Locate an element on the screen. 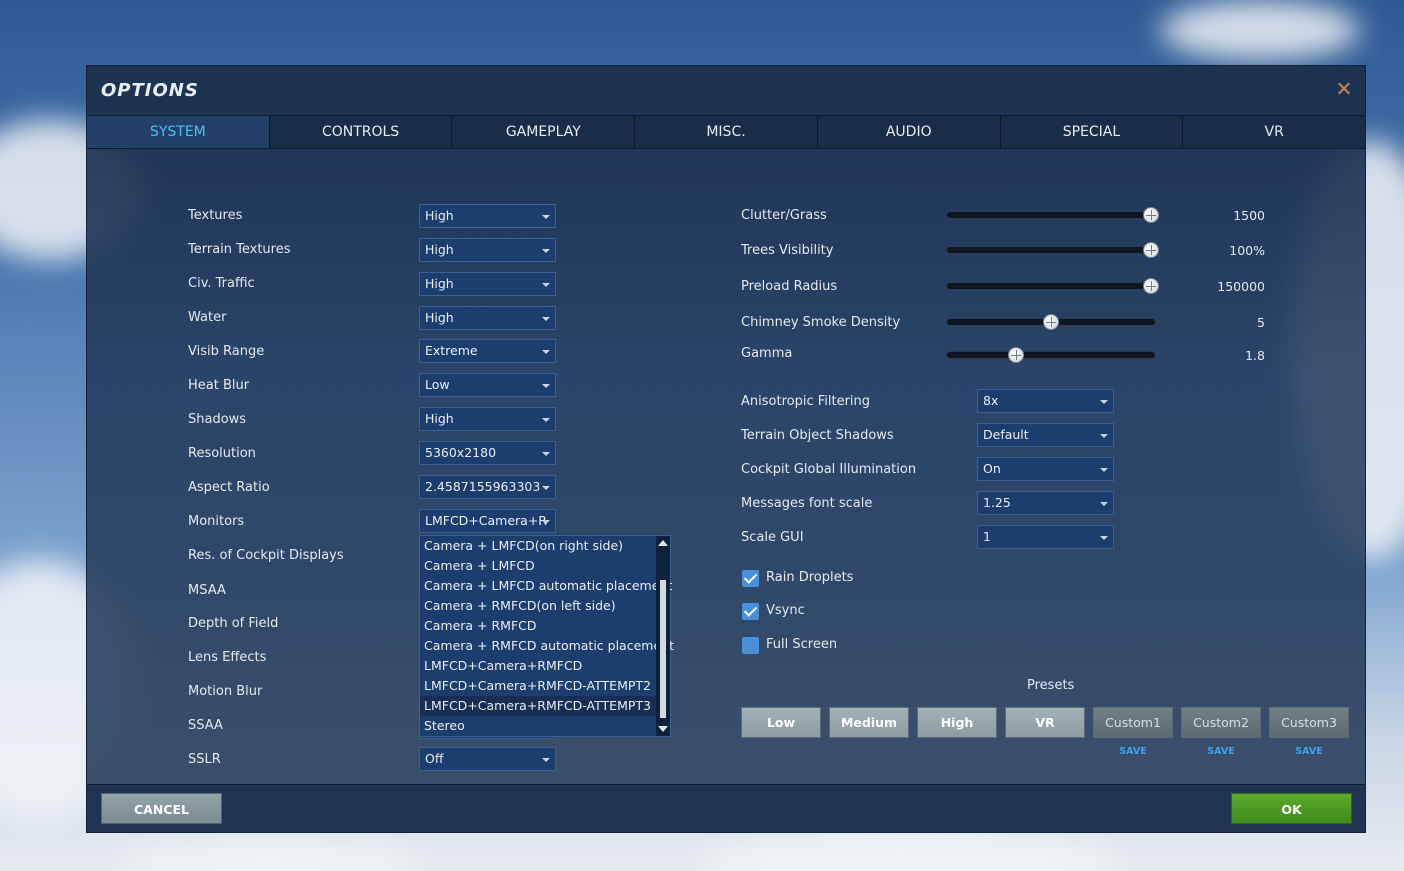 The height and width of the screenshot is (871, 1404). scrollbar is located at coordinates (663, 636).